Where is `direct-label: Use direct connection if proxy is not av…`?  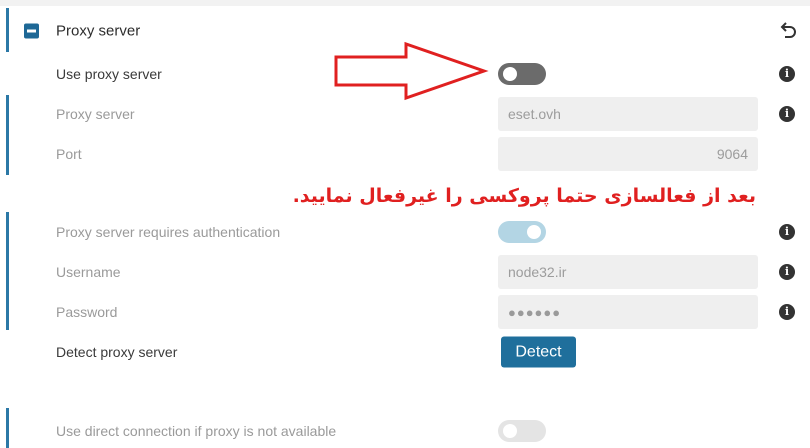
direct-label: Use direct connection if proxy is not av… is located at coordinates (196, 431).